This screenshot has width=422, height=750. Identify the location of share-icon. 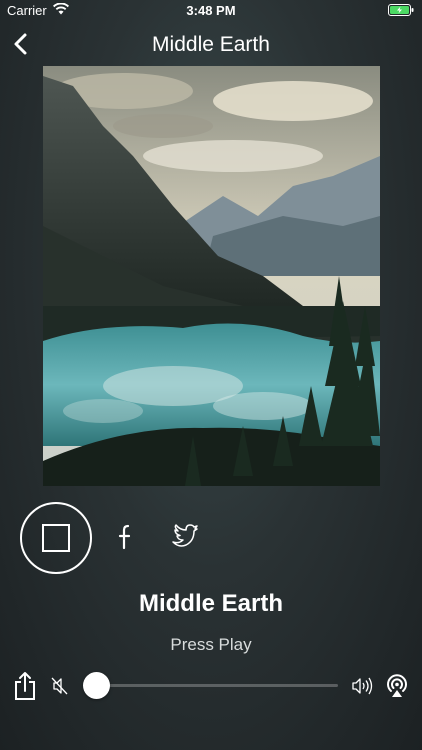
(25, 686).